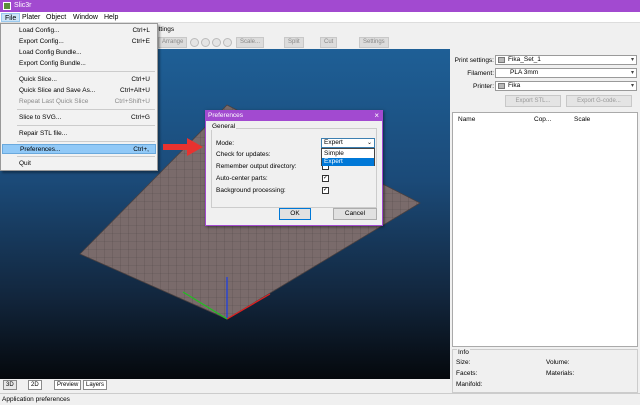 This screenshot has width=640, height=405. I want to click on print-settings-icon, so click(501, 60).